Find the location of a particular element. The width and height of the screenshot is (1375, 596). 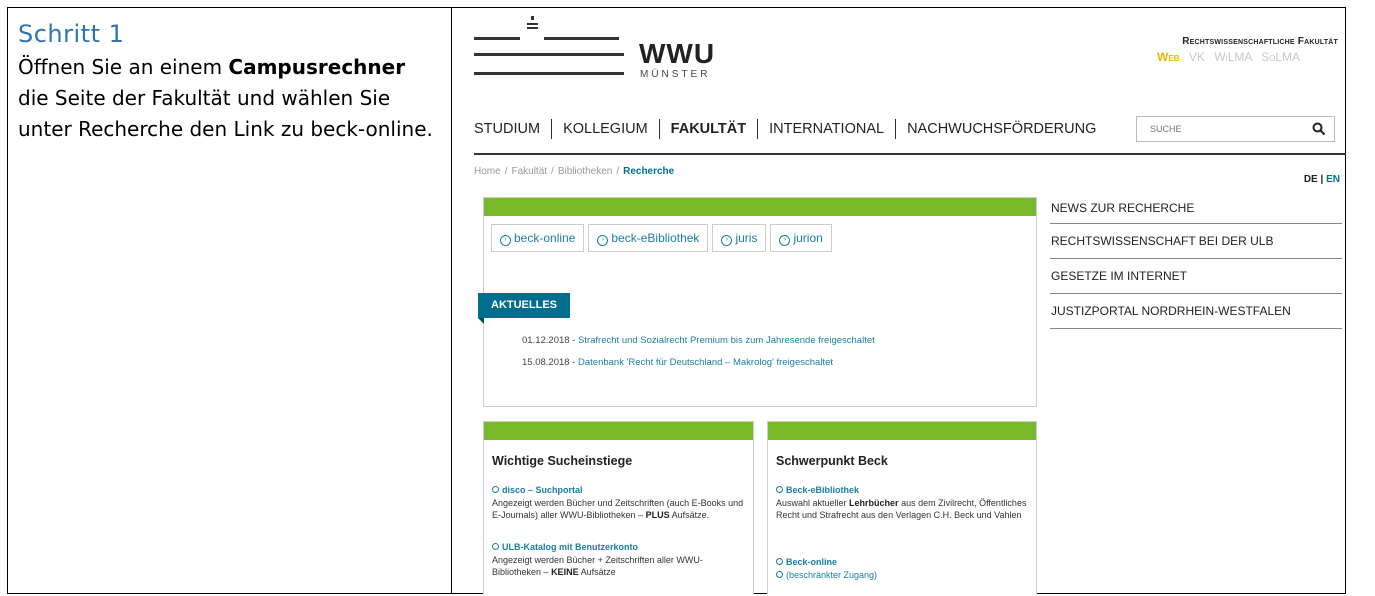

faculty-link-solma: SoLMA is located at coordinates (1280, 57).